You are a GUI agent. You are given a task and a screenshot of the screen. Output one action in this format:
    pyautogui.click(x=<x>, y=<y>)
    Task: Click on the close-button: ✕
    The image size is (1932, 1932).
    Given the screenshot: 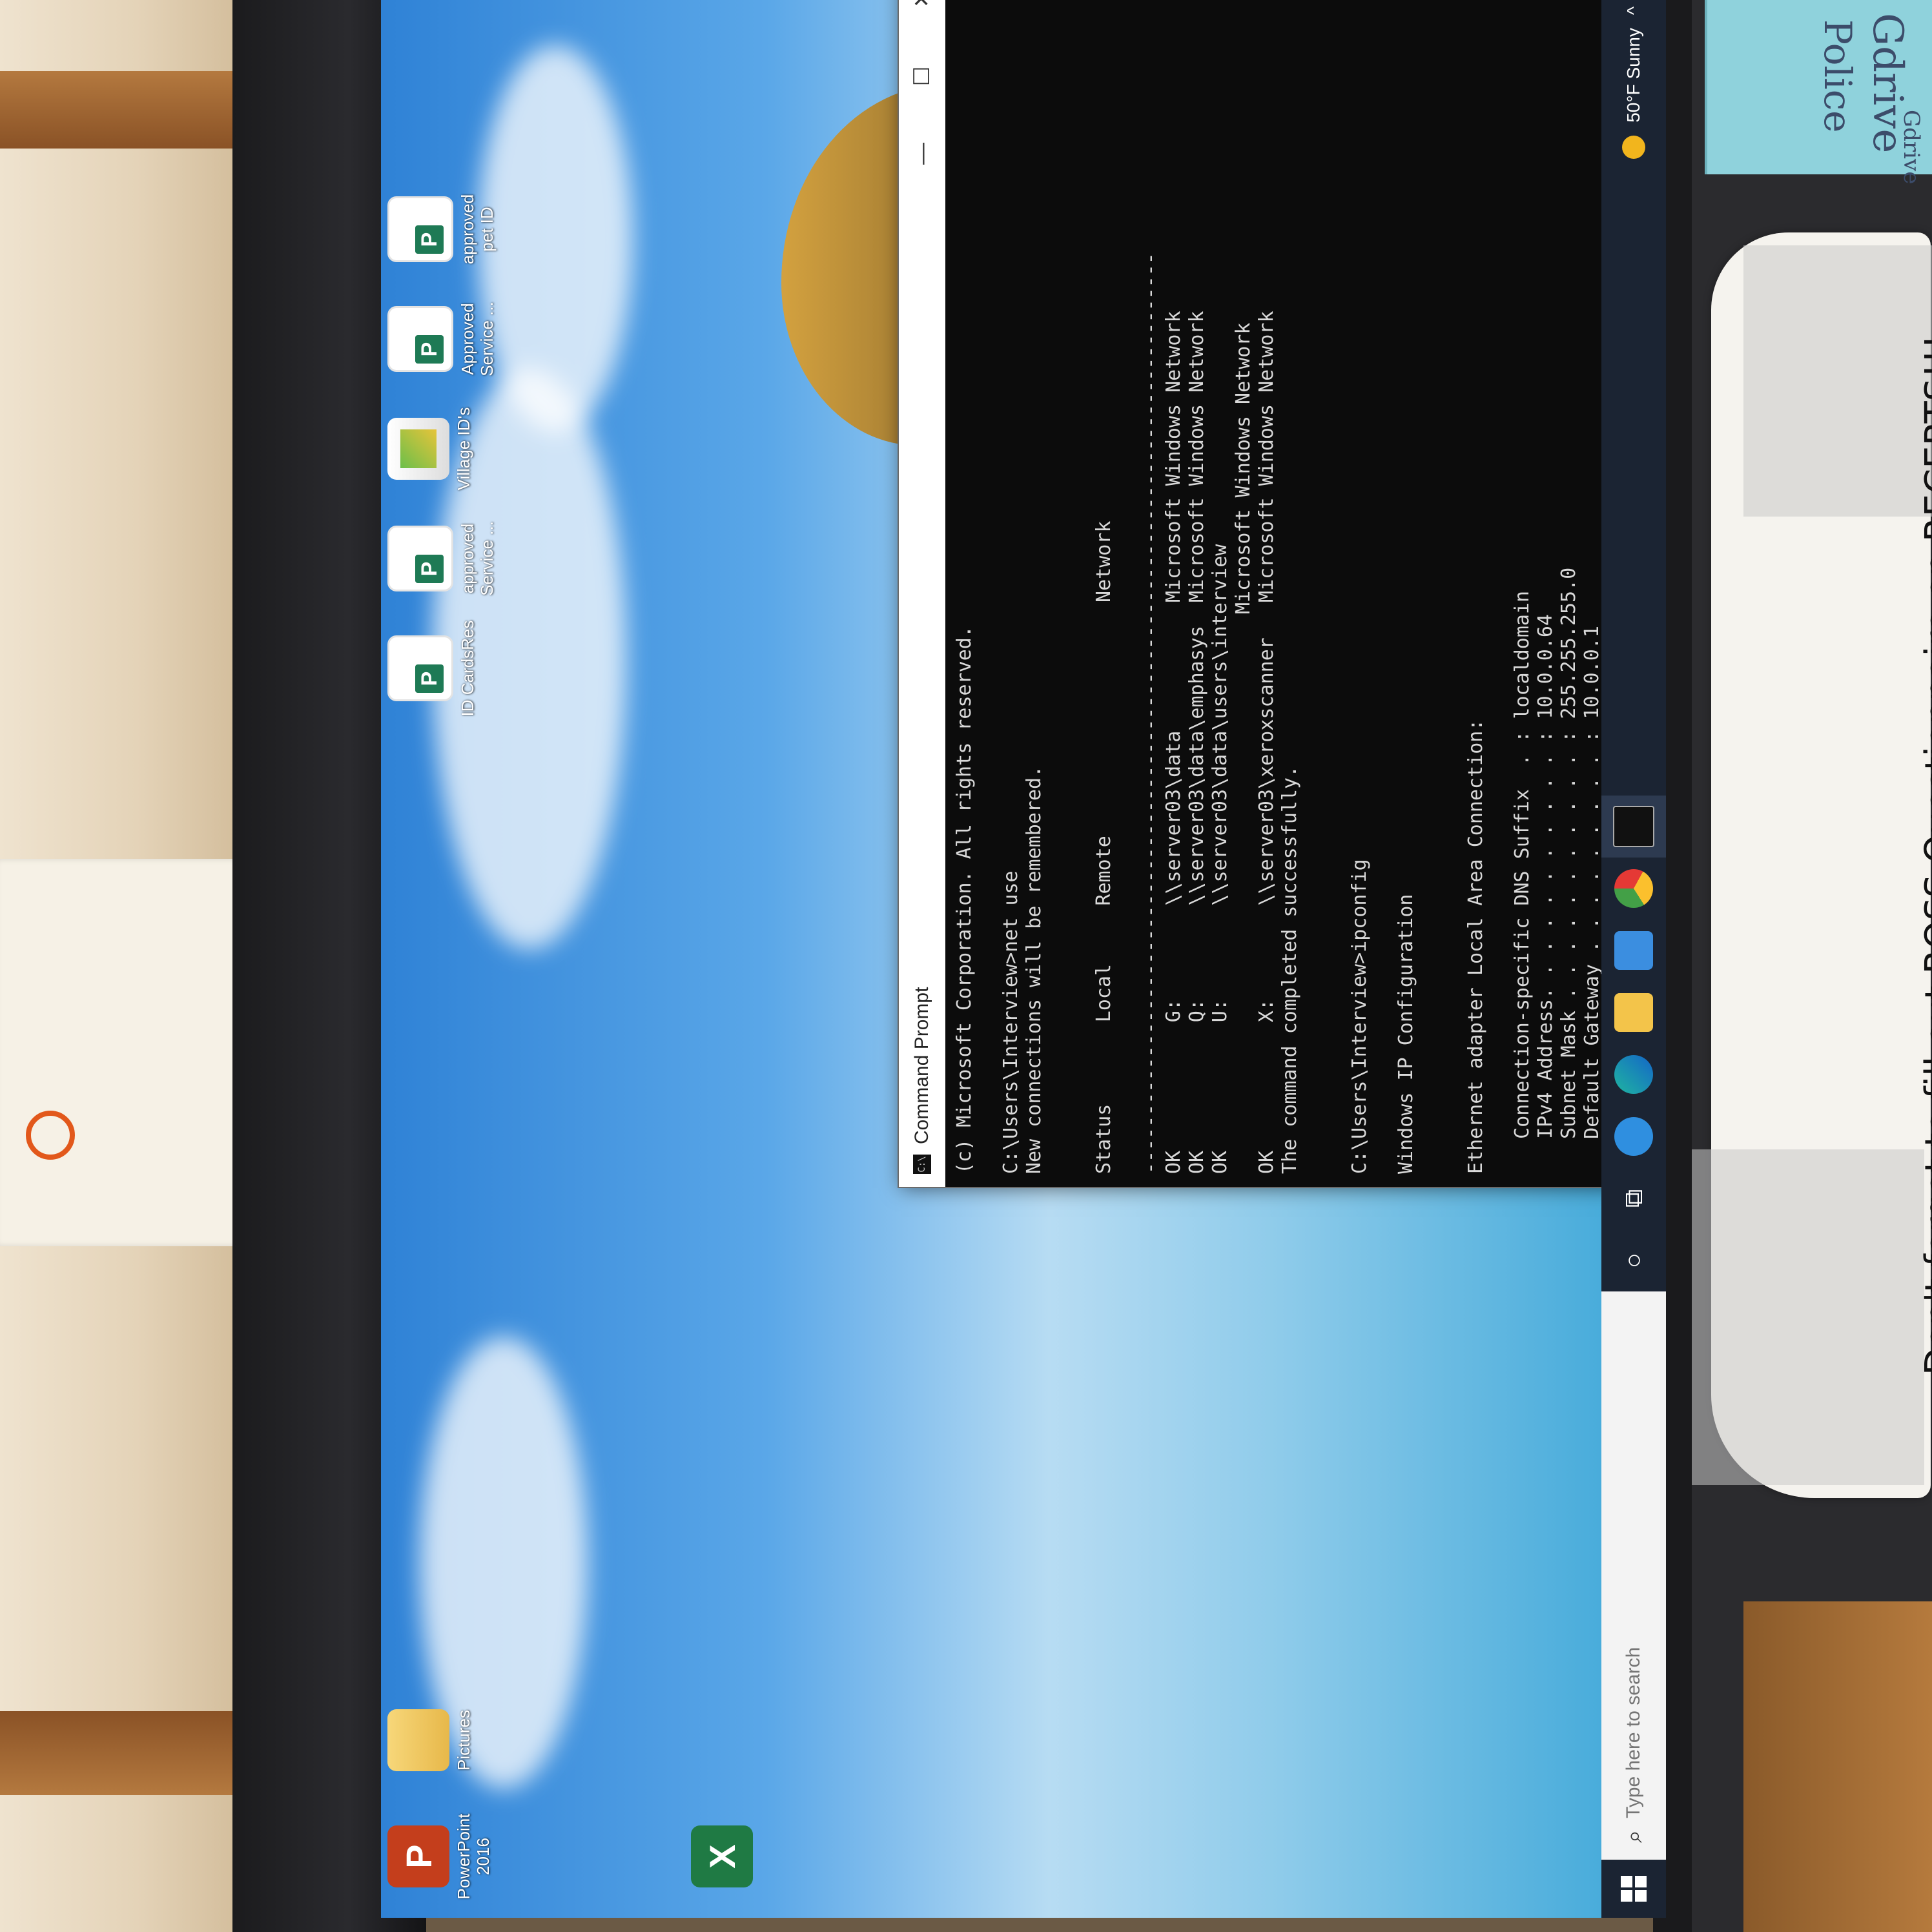 What is the action you would take?
    pyautogui.click(x=922, y=18)
    